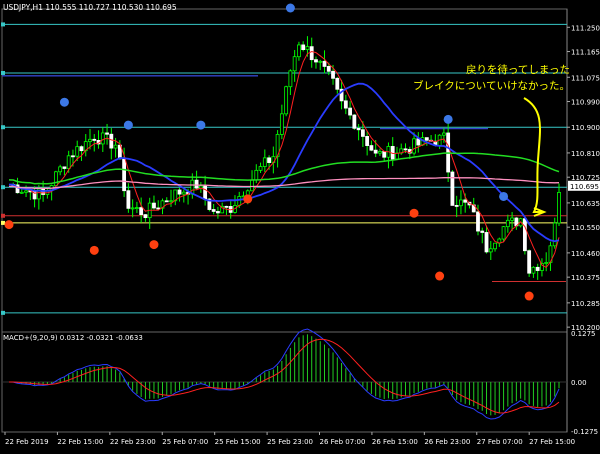  I want to click on current-price-label: 110.695, so click(584, 187).